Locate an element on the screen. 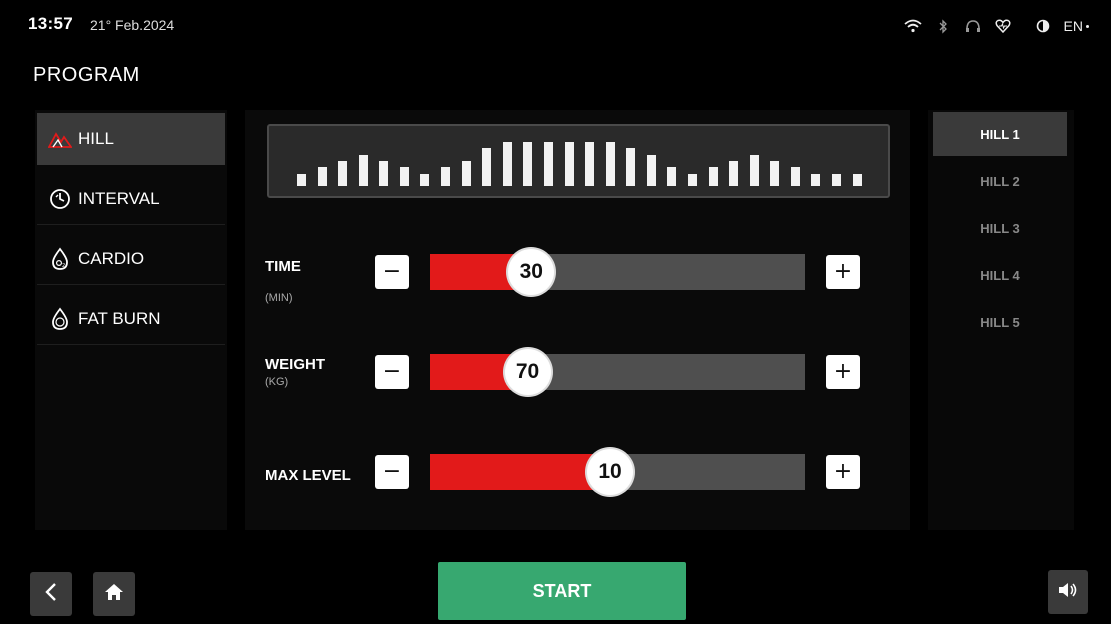 The image size is (1111, 624). home-icon is located at coordinates (114, 594).